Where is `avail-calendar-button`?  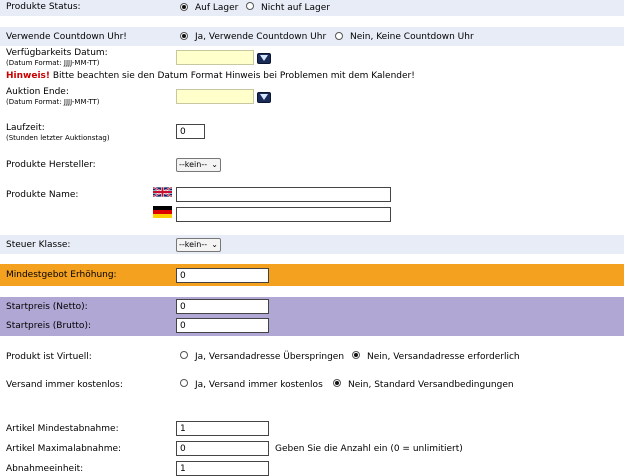 avail-calendar-button is located at coordinates (264, 58).